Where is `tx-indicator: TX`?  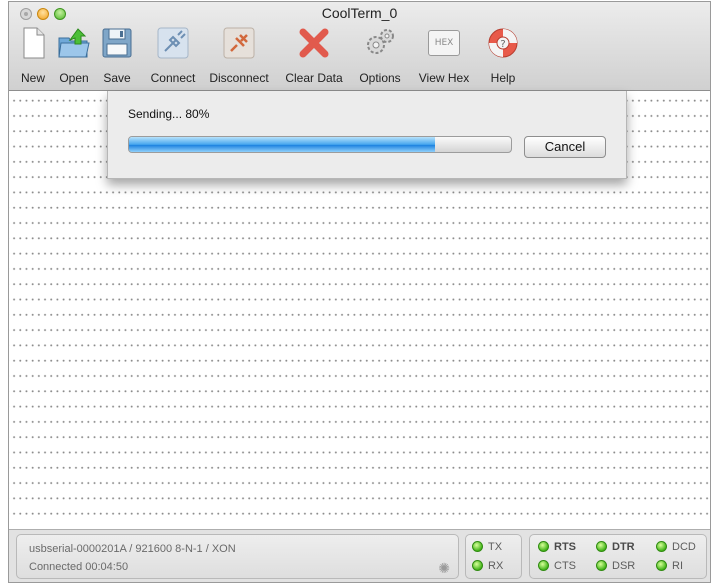
tx-indicator: TX is located at coordinates (487, 547).